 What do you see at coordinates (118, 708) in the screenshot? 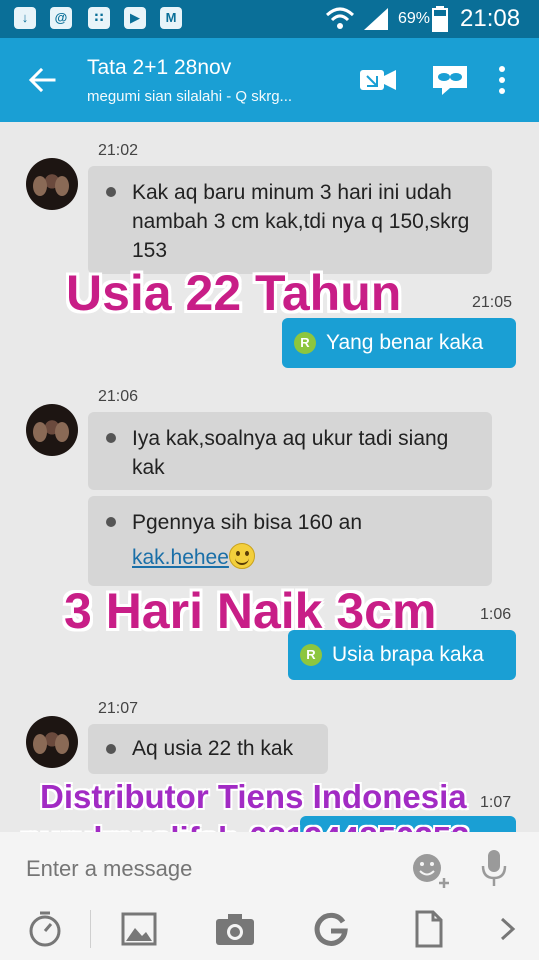
I see `message-time: 21:07` at bounding box center [118, 708].